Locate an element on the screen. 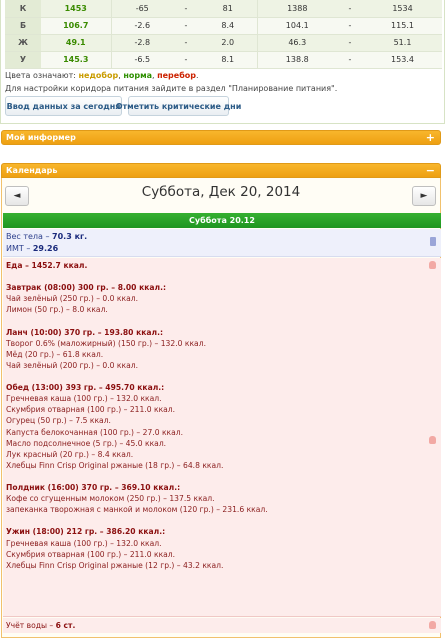 Image resolution: width=448 pixels, height=640 pixels. meal-item: Лимон (50 гр.) – 8.0 ккал. is located at coordinates (57, 310).